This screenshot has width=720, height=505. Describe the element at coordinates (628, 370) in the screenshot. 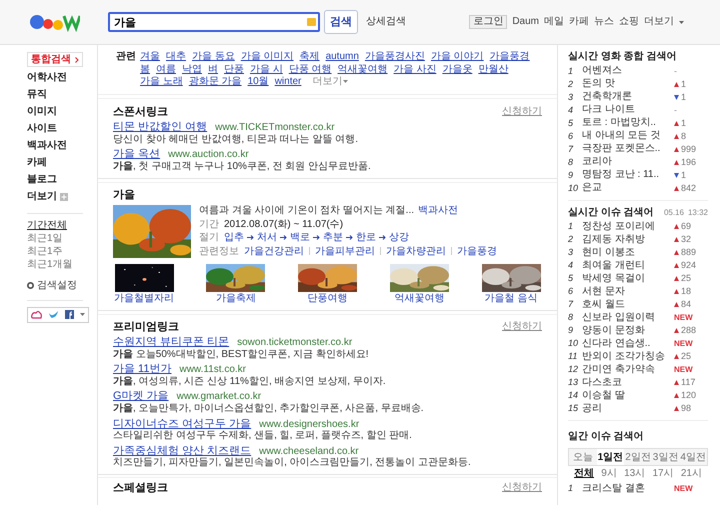

I see `ranking-link: 간미연 축가약속` at that location.